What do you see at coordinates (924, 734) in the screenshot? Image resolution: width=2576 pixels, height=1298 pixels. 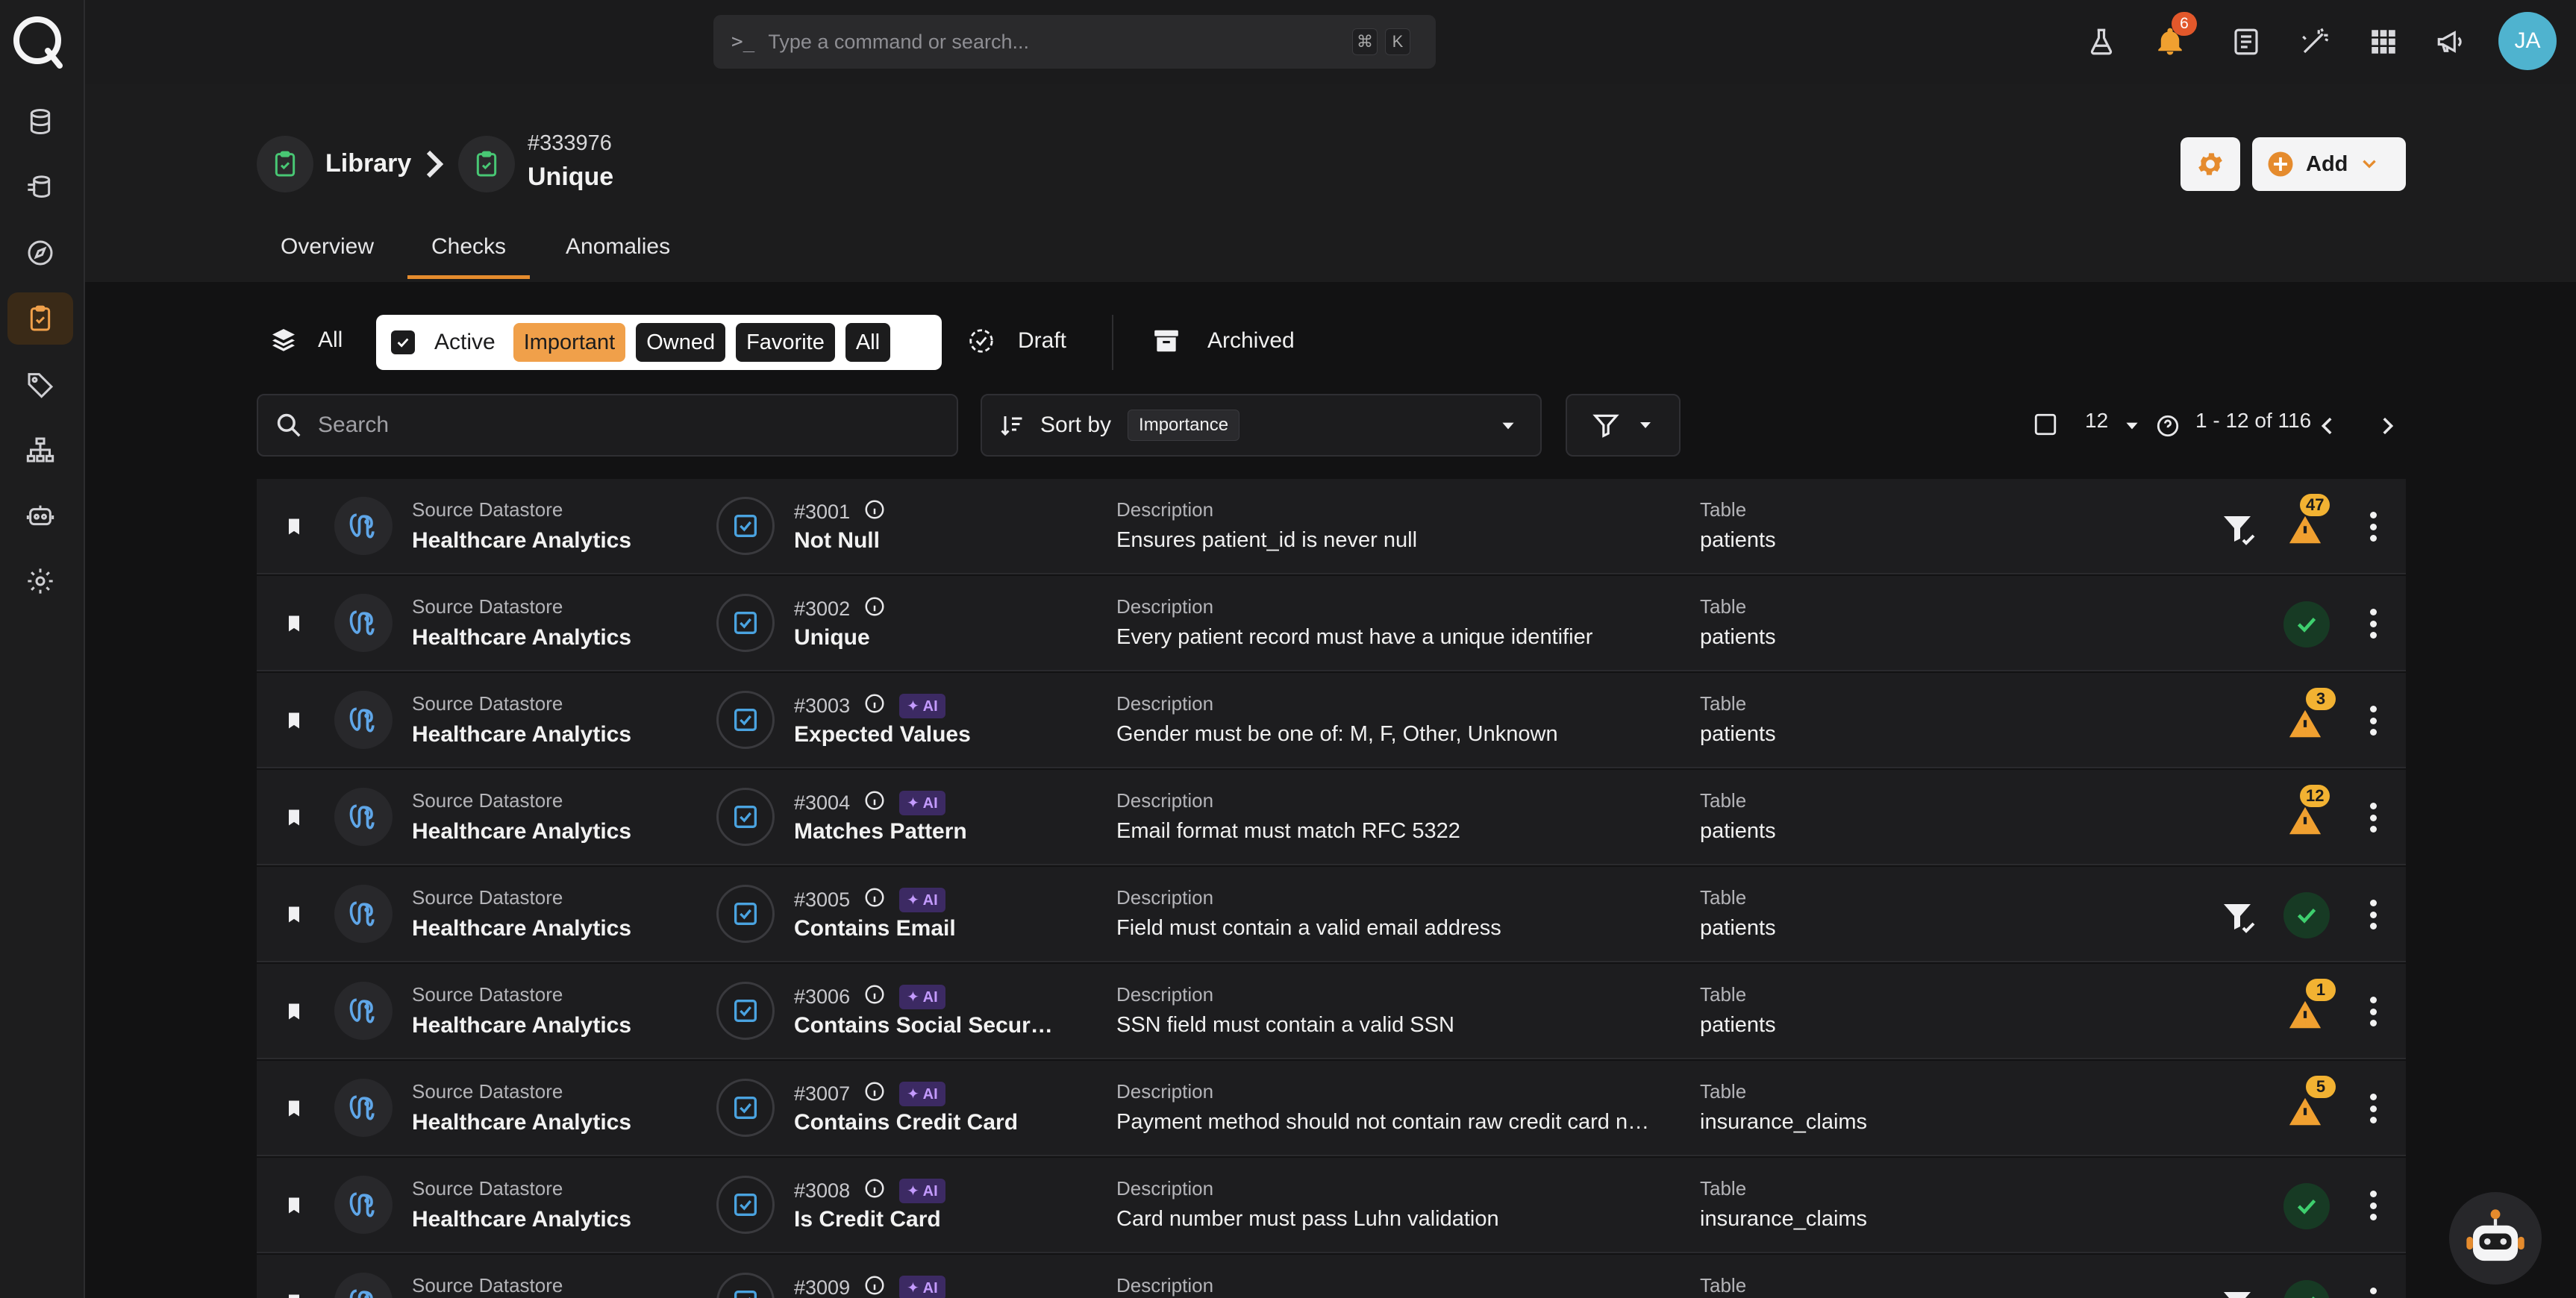 I see `check-name: Expected Values` at bounding box center [924, 734].